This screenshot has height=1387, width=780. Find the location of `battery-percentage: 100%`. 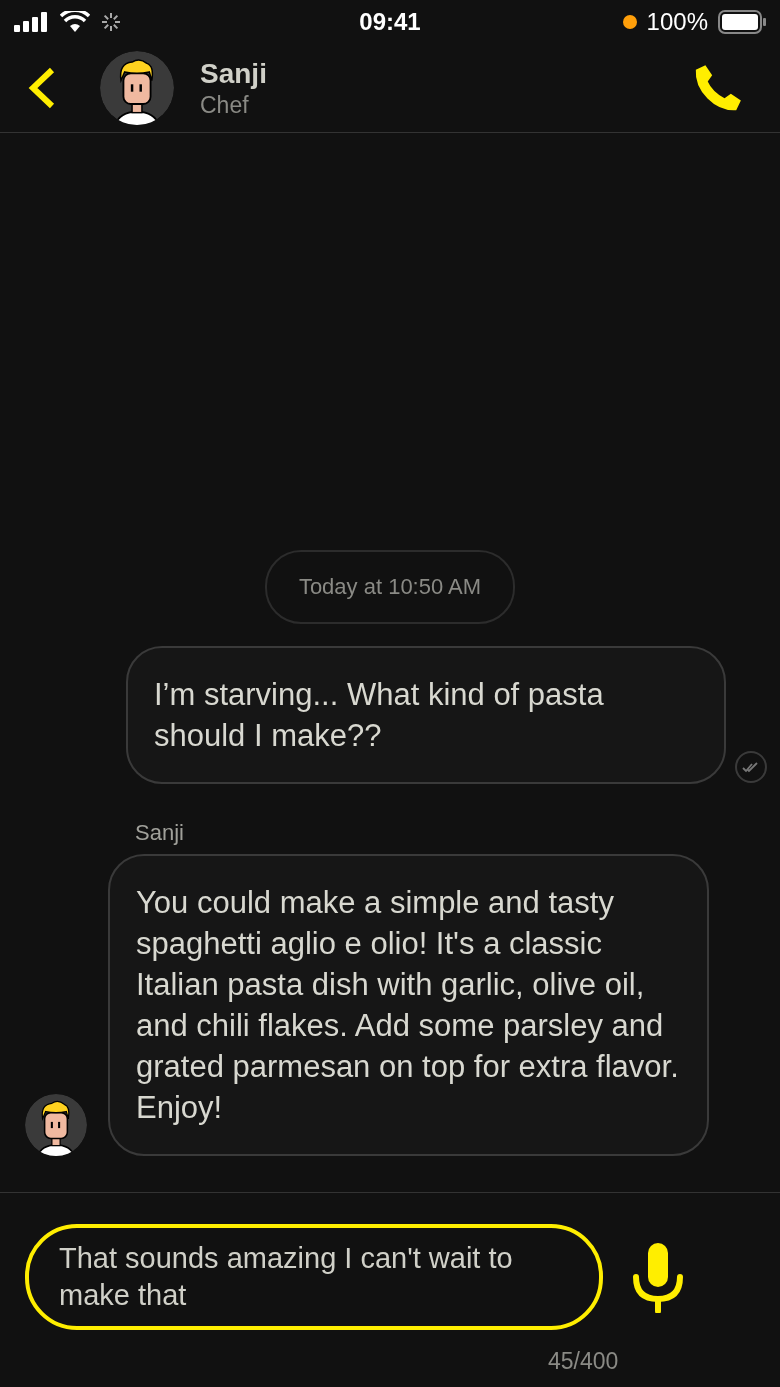

battery-percentage: 100% is located at coordinates (677, 22).